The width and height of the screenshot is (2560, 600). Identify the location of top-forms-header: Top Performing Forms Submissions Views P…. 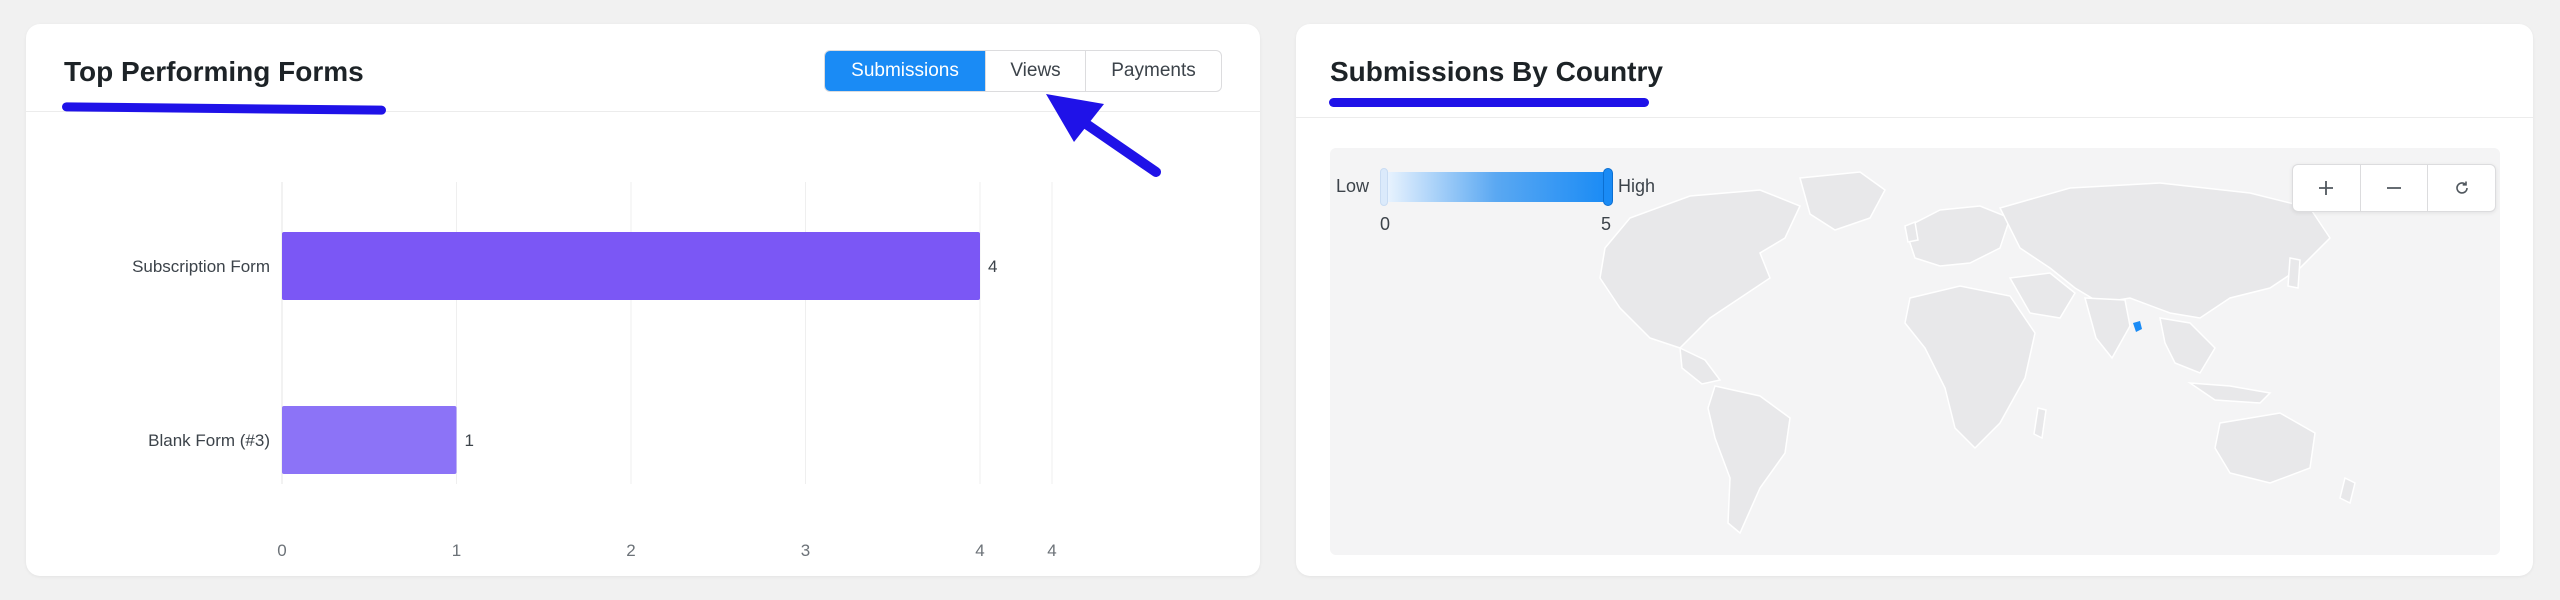
(643, 69).